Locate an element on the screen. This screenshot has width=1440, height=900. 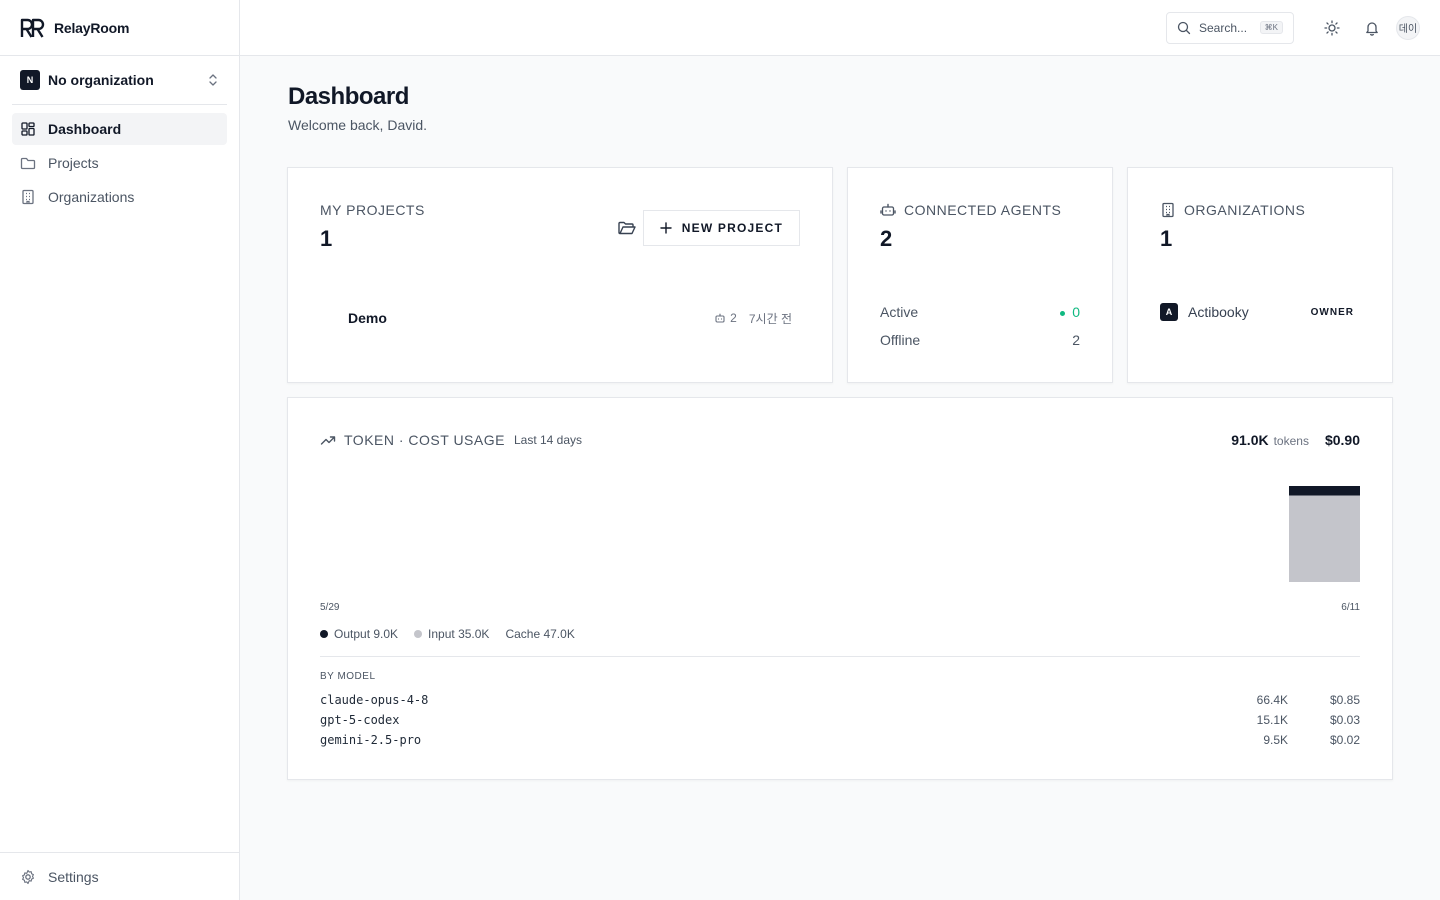
active-agents-row: Active 0 is located at coordinates (980, 312).